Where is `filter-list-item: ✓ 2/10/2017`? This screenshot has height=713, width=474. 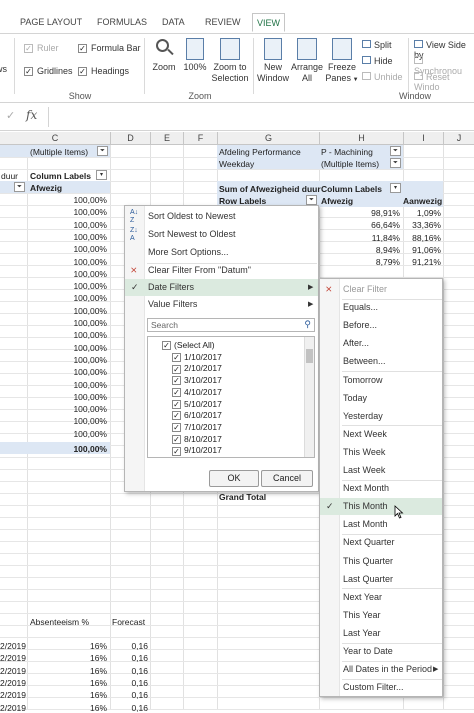
filter-list-item: ✓ 2/10/2017 is located at coordinates (197, 368).